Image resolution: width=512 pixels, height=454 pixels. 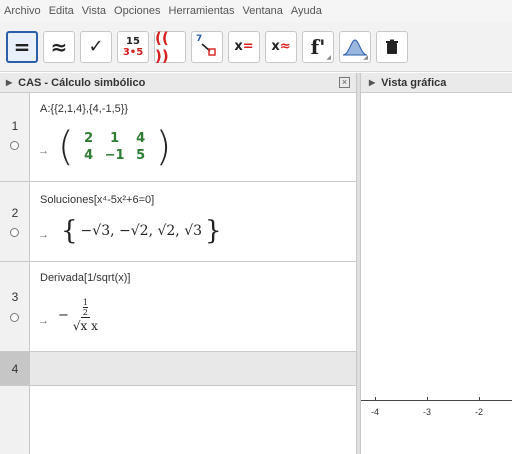 I want to click on solutions-list: −√3, −√2, √2, √3, so click(x=141, y=231).